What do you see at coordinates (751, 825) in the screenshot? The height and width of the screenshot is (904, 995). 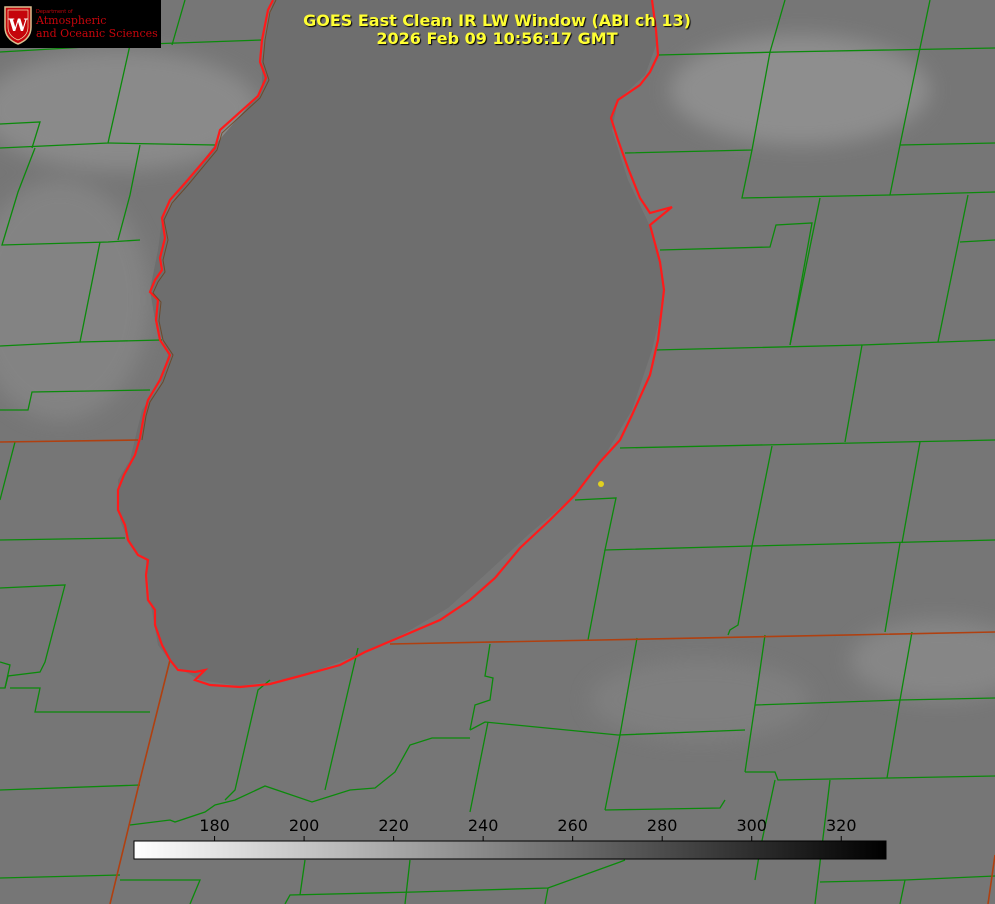 I see `colorbar-tick-label: 300` at bounding box center [751, 825].